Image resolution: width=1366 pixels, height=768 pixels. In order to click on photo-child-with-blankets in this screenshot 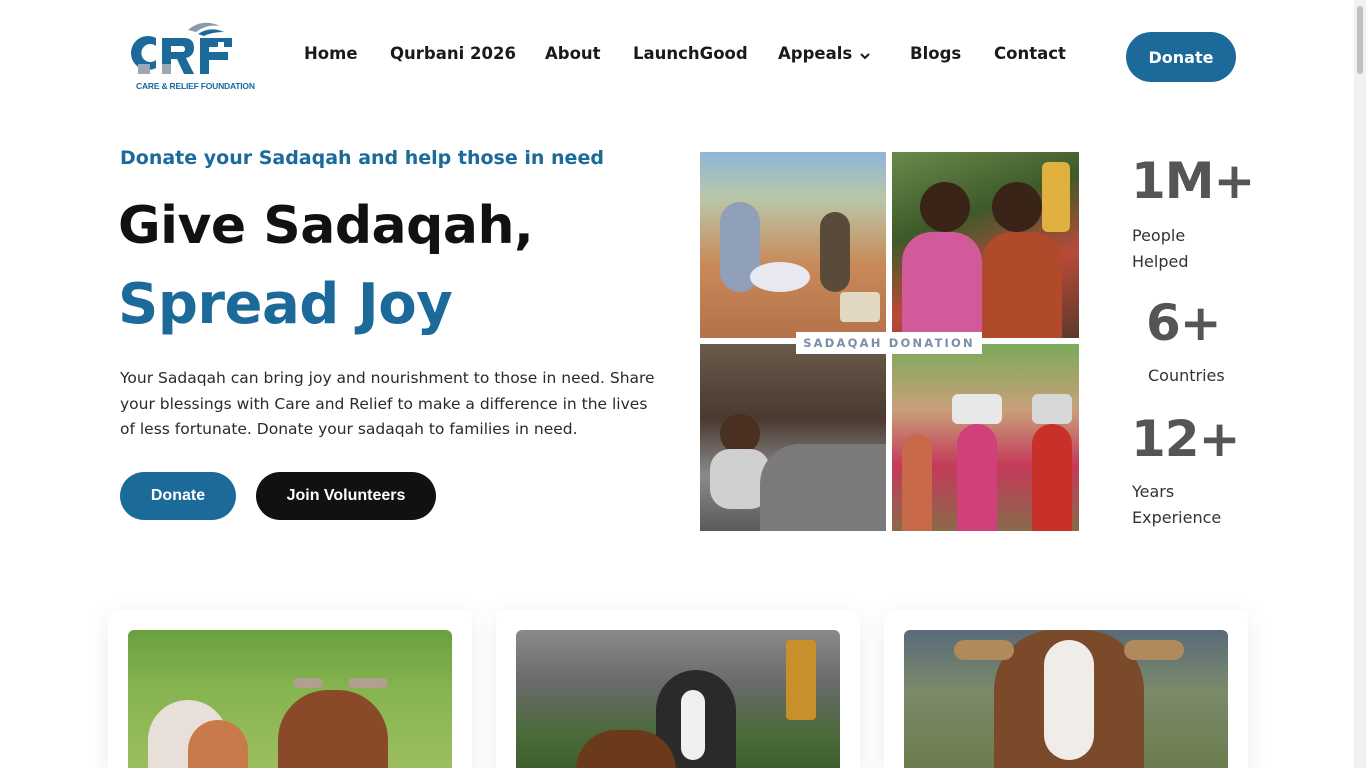, I will do `click(793, 437)`.